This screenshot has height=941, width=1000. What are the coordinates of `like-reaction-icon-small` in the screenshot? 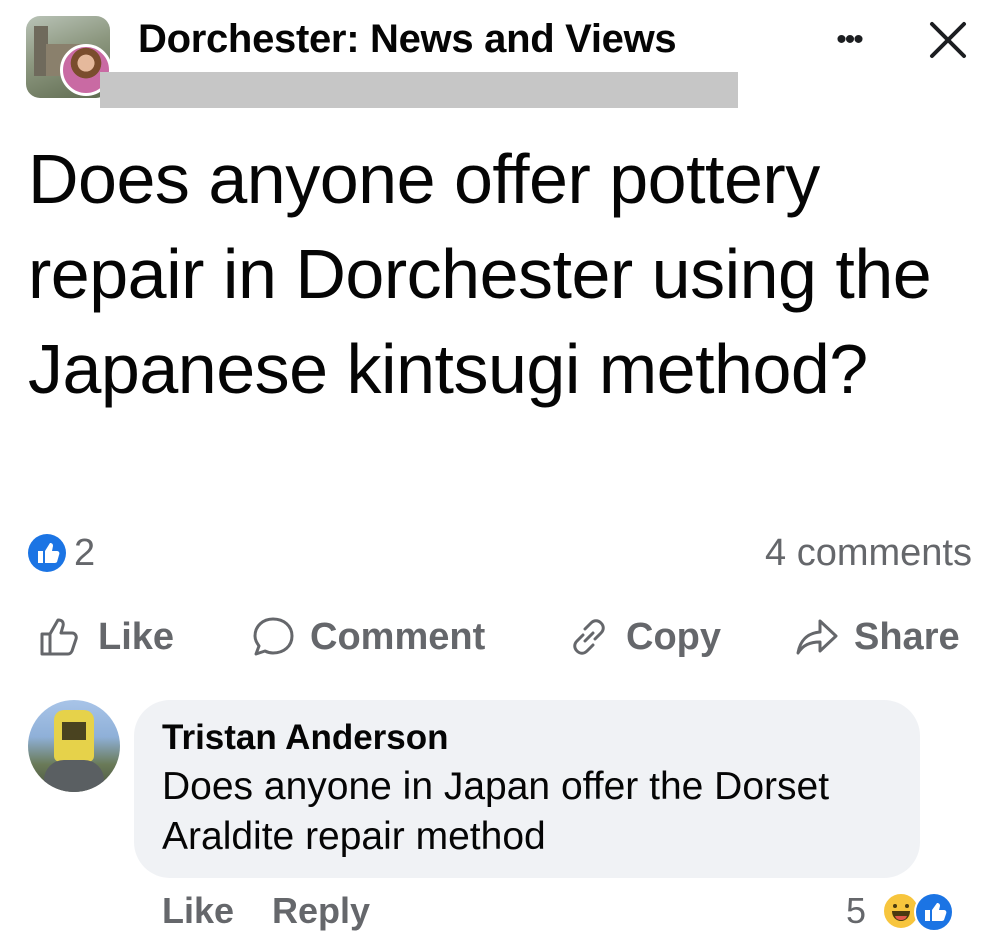 It's located at (934, 912).